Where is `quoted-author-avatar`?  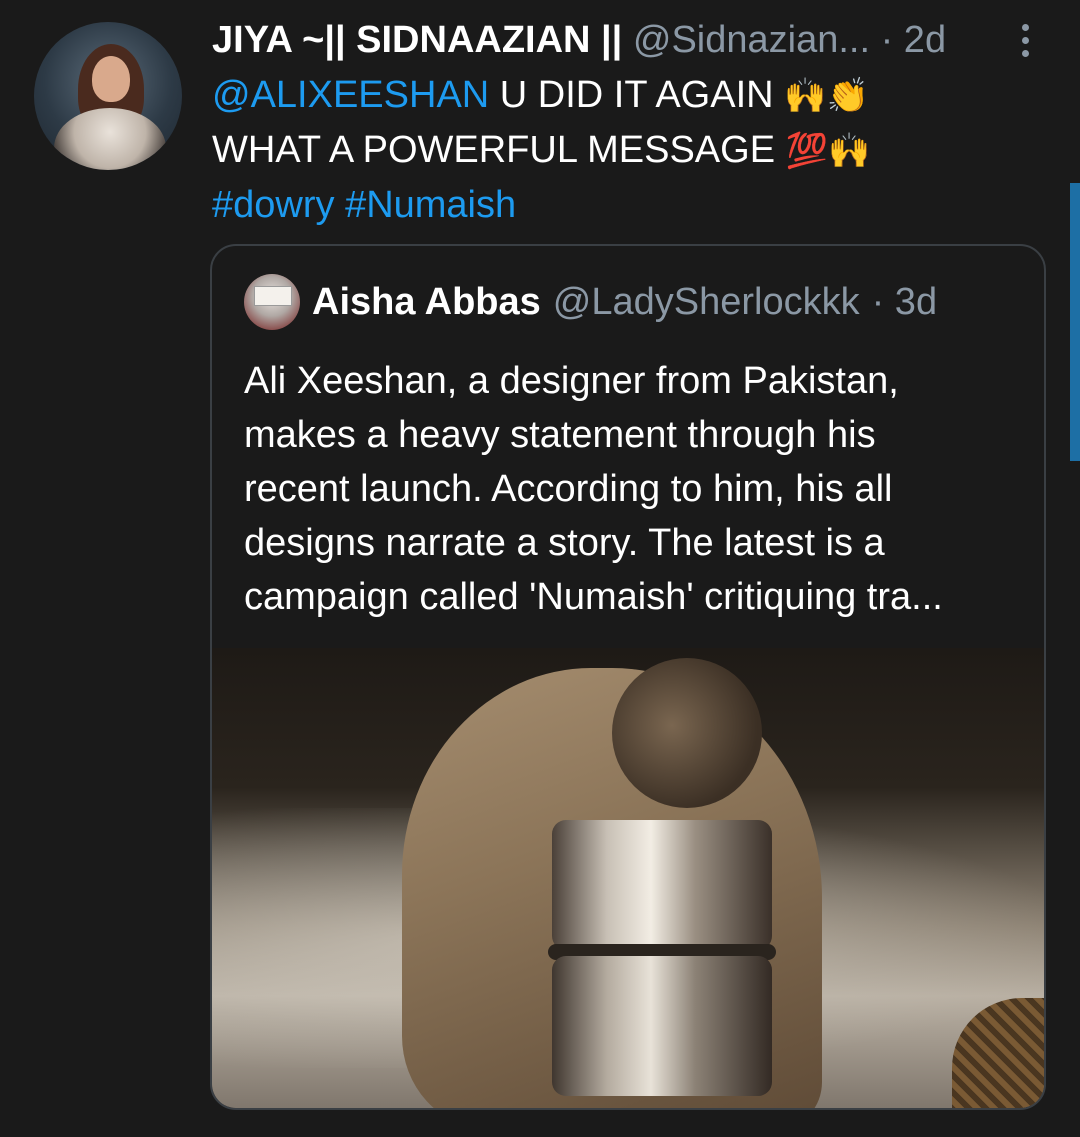 quoted-author-avatar is located at coordinates (272, 302).